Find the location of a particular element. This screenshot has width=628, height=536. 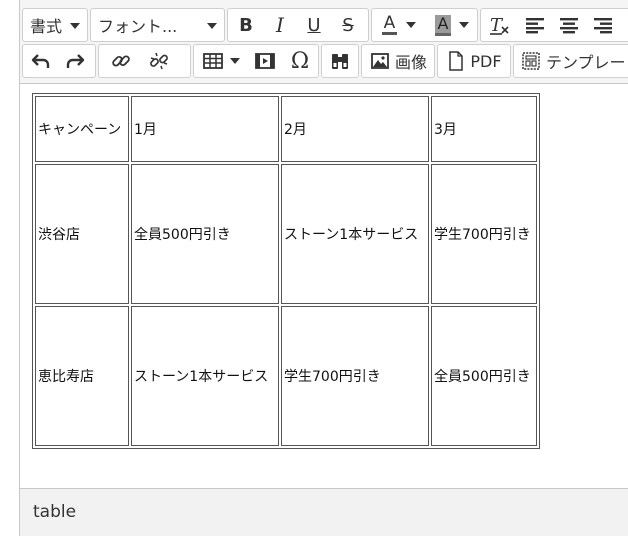

image-group: 画像 is located at coordinates (398, 61).